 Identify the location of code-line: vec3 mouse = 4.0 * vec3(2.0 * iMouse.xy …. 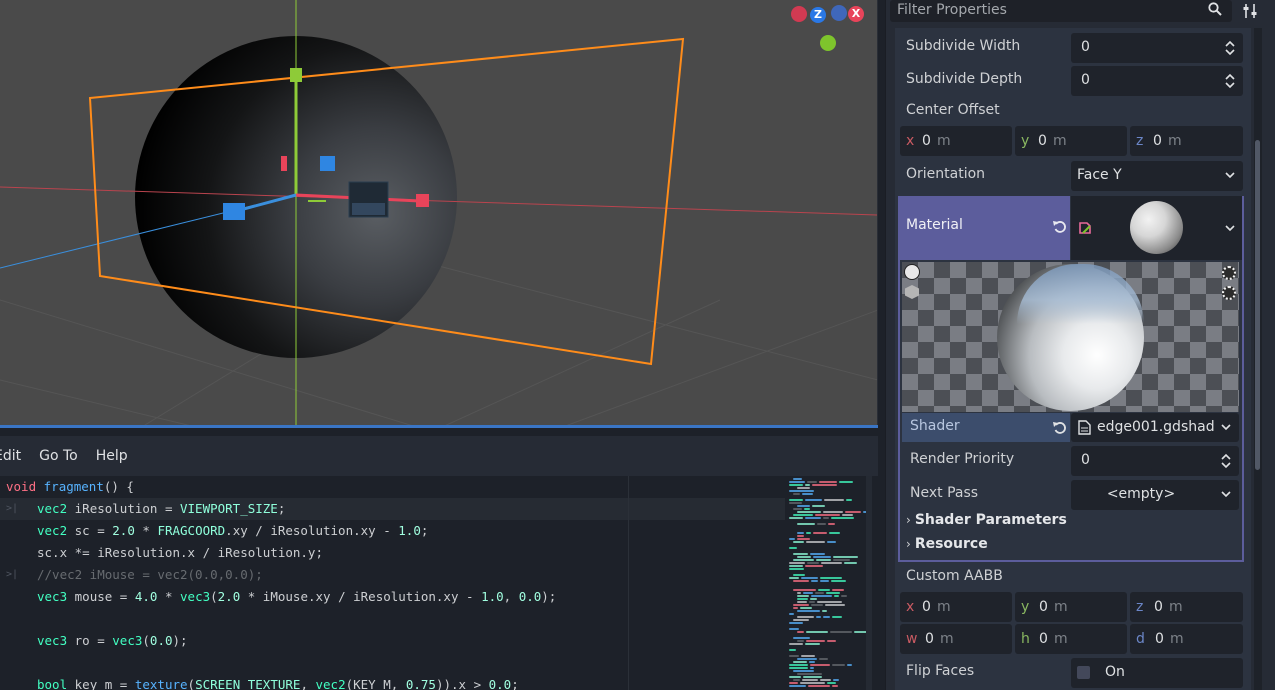
(392, 597).